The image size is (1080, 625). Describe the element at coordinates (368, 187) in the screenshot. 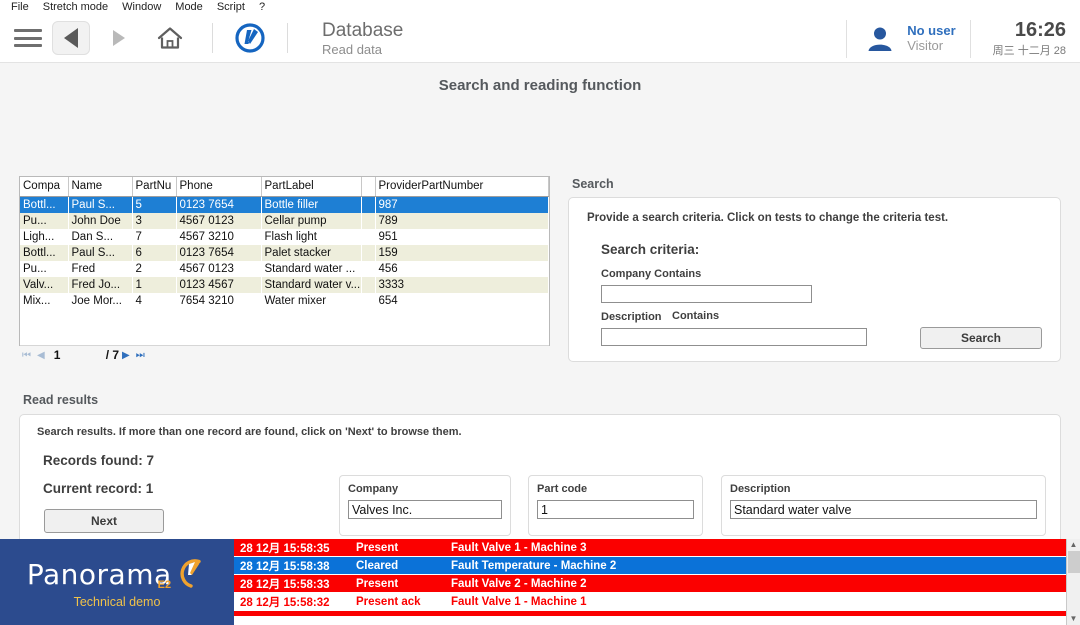

I see `table-column-header` at that location.